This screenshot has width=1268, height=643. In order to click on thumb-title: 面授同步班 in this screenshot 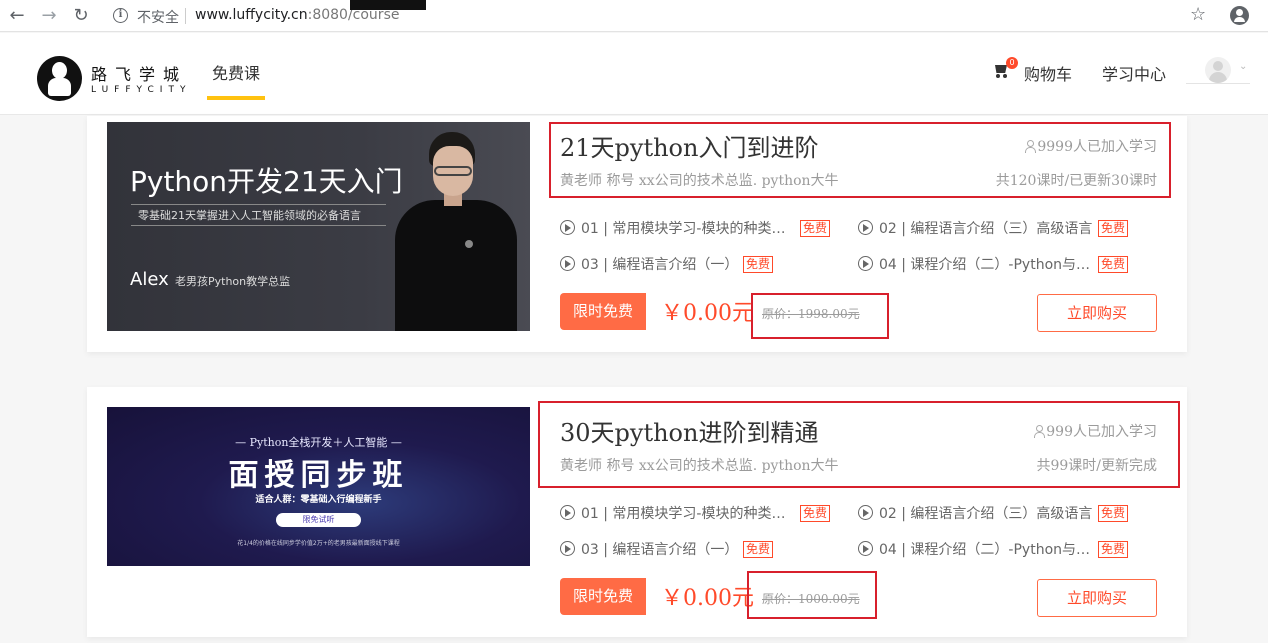, I will do `click(318, 475)`.